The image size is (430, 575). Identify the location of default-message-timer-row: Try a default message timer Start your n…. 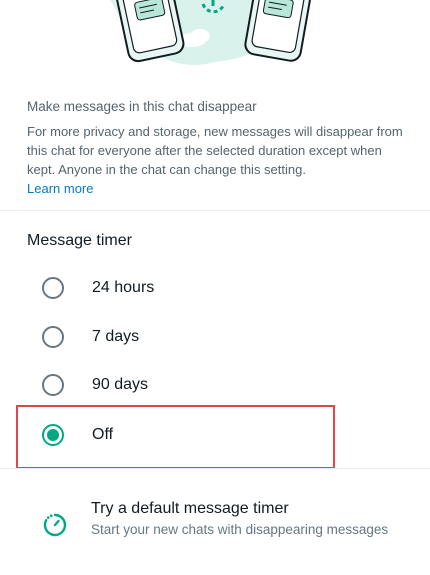
(215, 530).